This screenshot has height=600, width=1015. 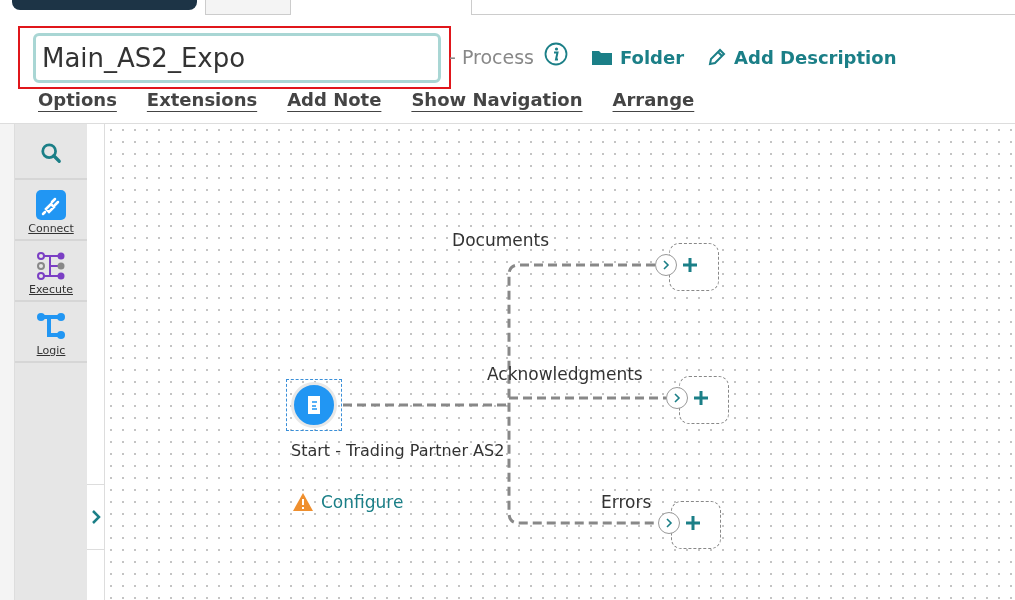 I want to click on branch-label: Errors, so click(x=626, y=502).